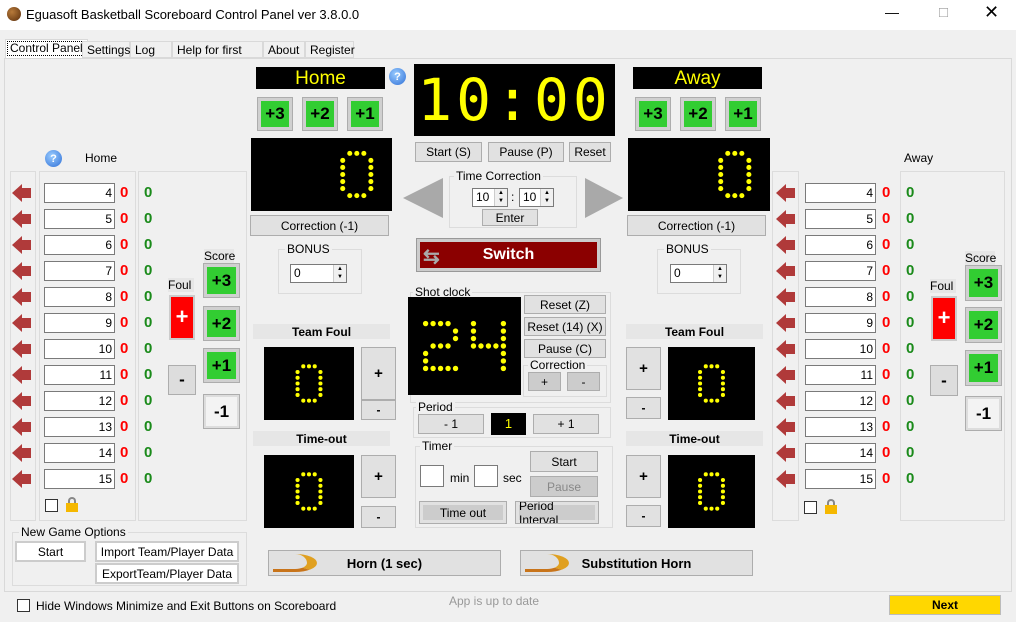 The image size is (1016, 622). Describe the element at coordinates (840, 245) in the screenshot. I see `away-player-number-input: 6` at that location.